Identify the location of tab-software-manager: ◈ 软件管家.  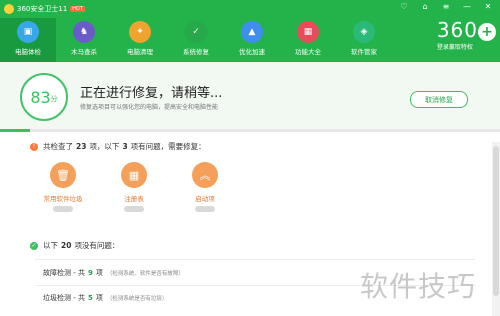
(364, 40).